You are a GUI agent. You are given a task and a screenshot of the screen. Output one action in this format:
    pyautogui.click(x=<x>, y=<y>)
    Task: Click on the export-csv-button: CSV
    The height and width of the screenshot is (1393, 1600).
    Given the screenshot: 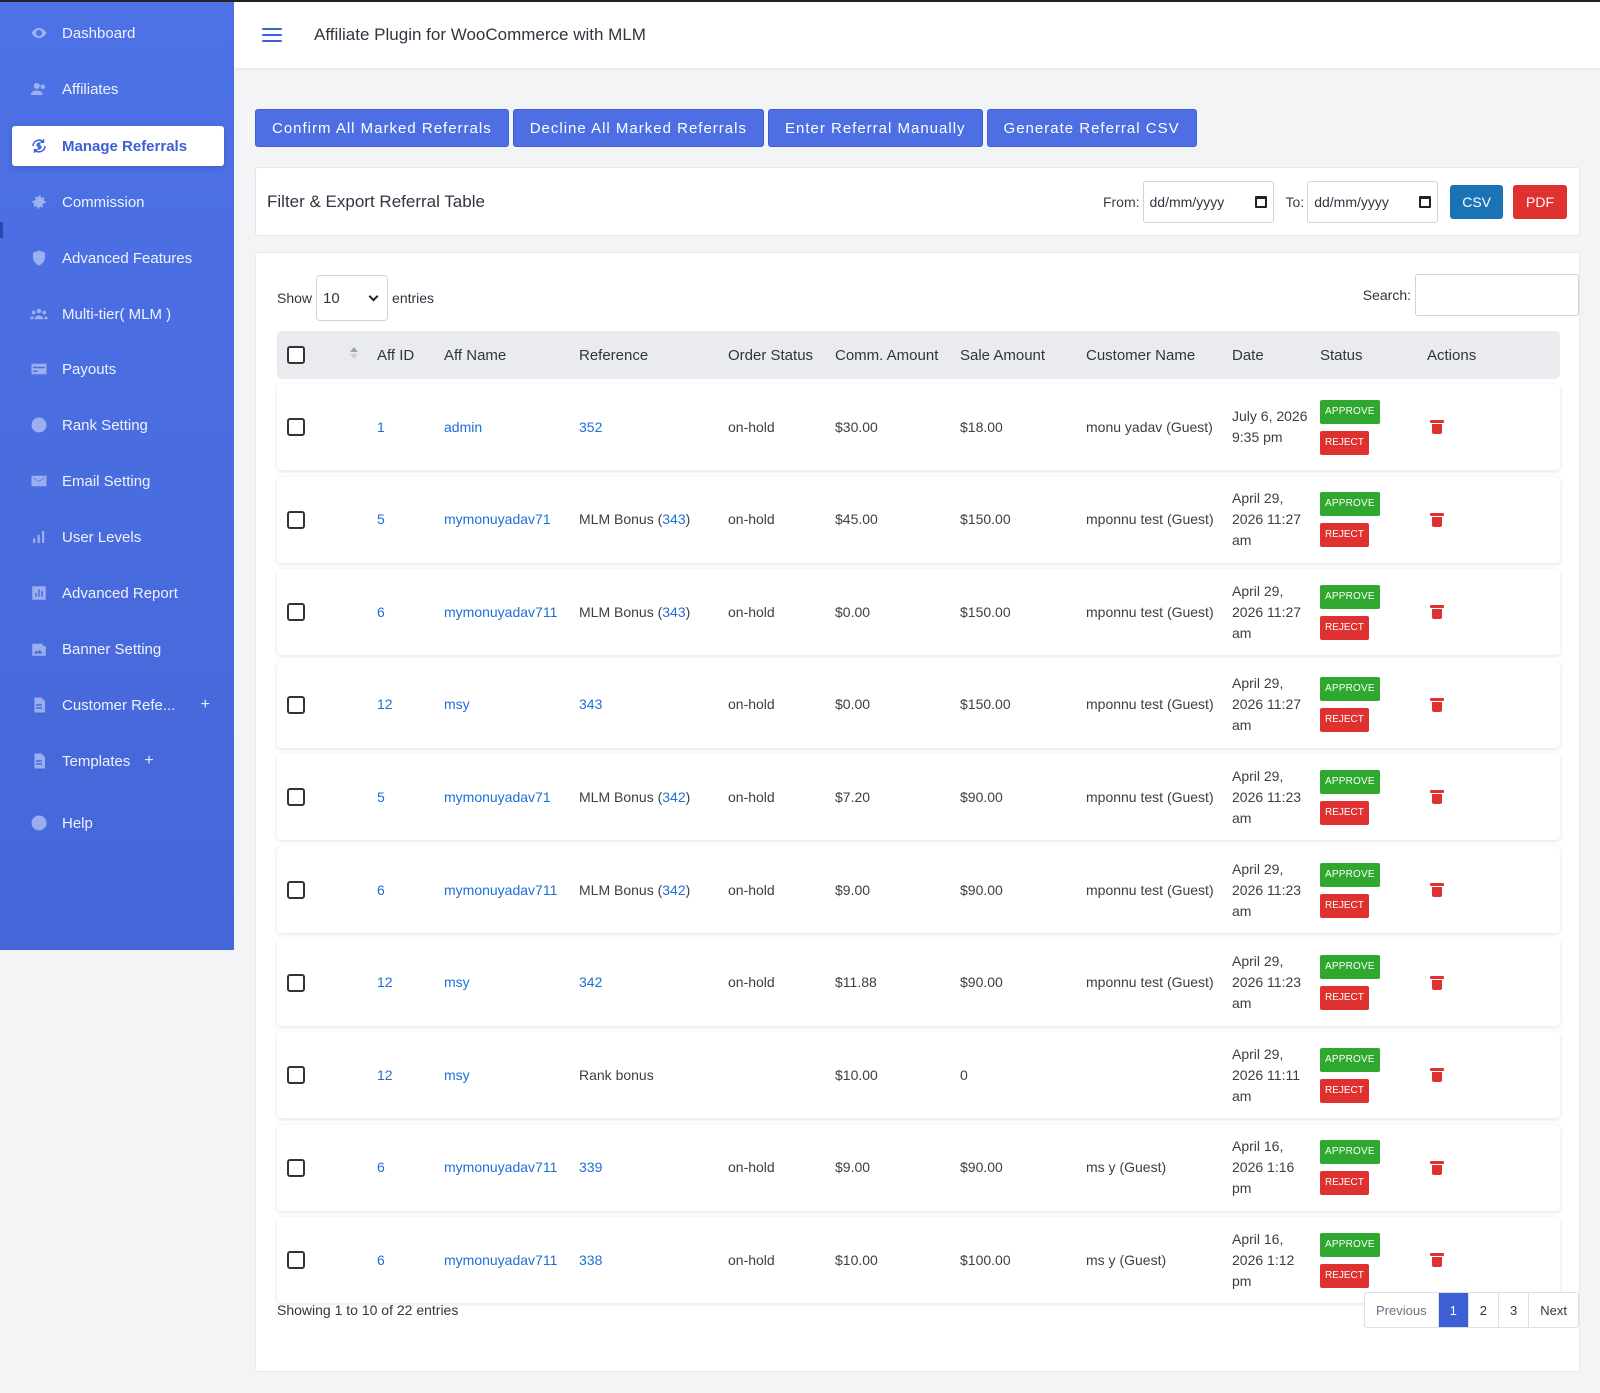 What is the action you would take?
    pyautogui.click(x=1476, y=201)
    